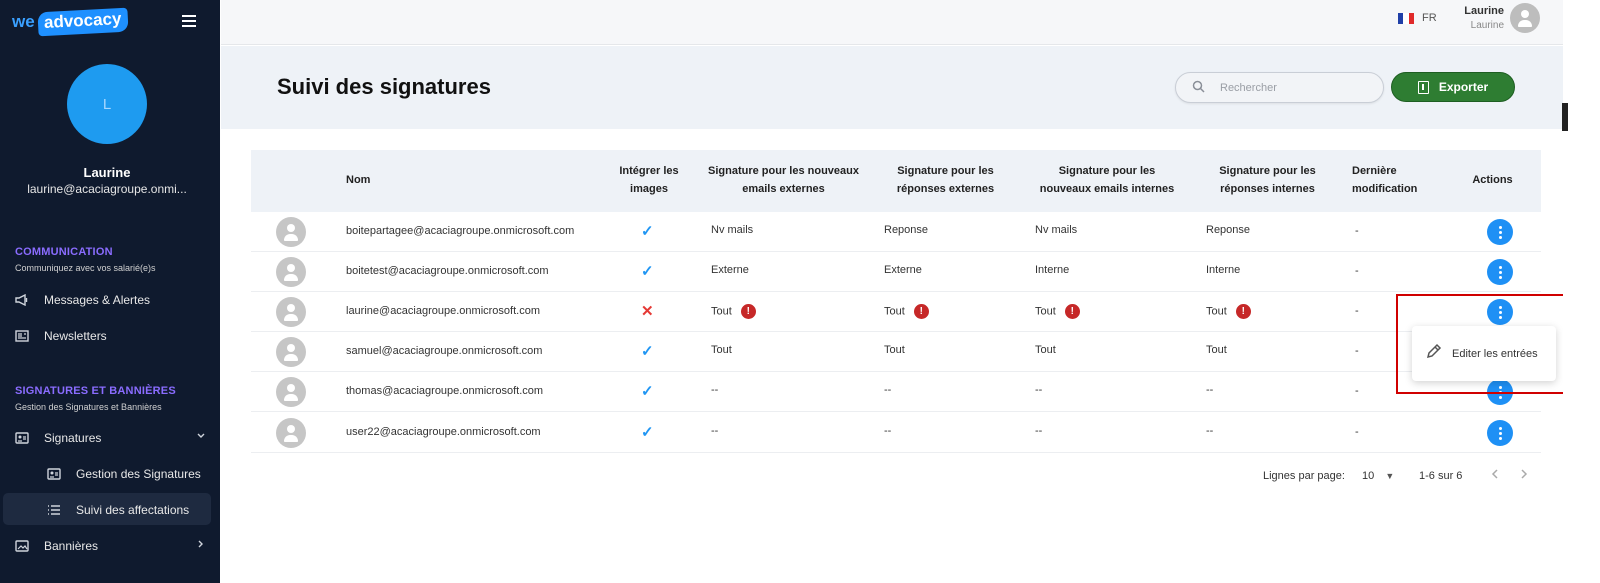 The image size is (1600, 583). I want to click on sidebar-item-label: Bannières, so click(71, 546).